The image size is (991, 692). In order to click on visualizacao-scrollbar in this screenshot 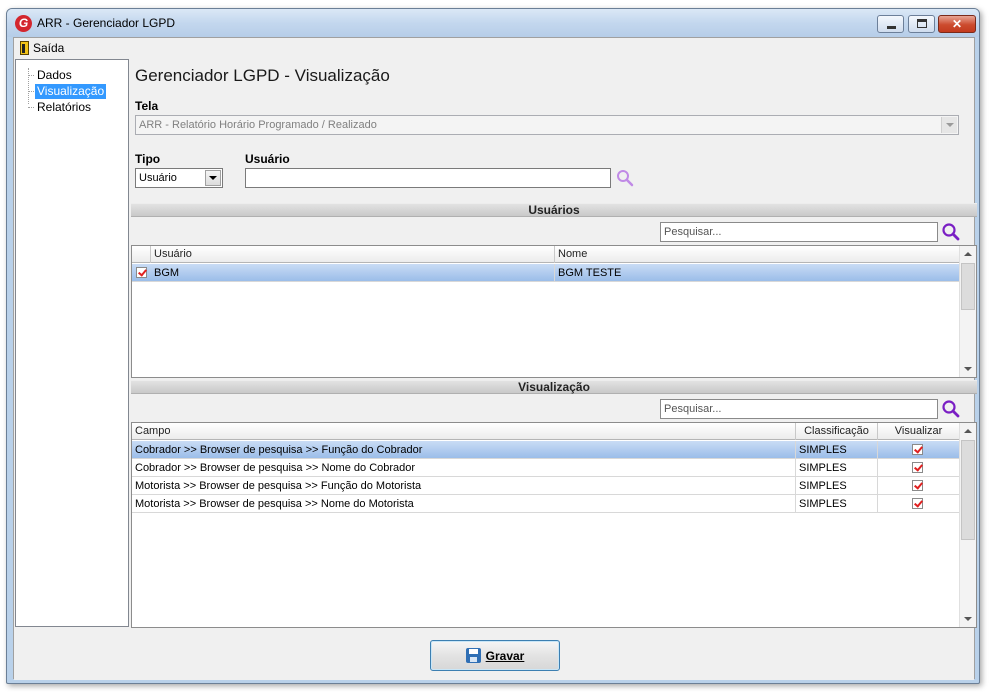, I will do `click(967, 525)`.